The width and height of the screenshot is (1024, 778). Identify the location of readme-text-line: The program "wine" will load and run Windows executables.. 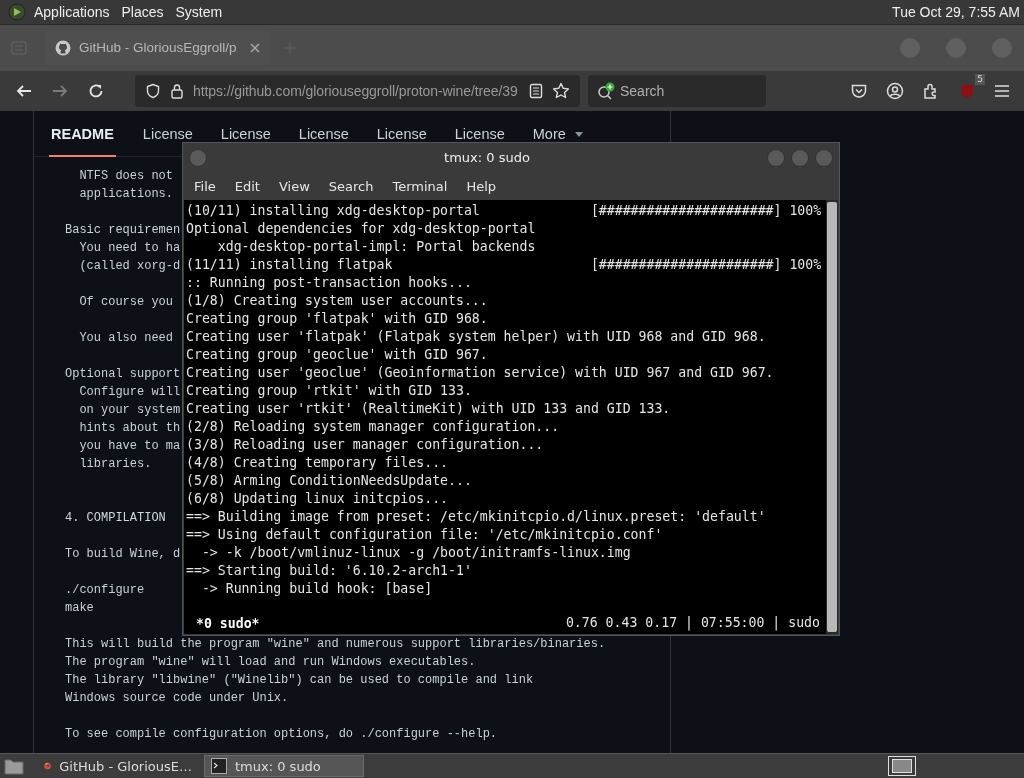
(270, 662).